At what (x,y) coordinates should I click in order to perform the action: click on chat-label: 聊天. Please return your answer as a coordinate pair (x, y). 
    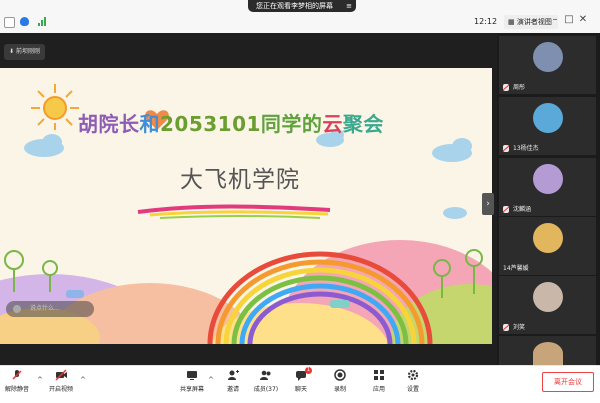
    Looking at the image, I should click on (300, 389).